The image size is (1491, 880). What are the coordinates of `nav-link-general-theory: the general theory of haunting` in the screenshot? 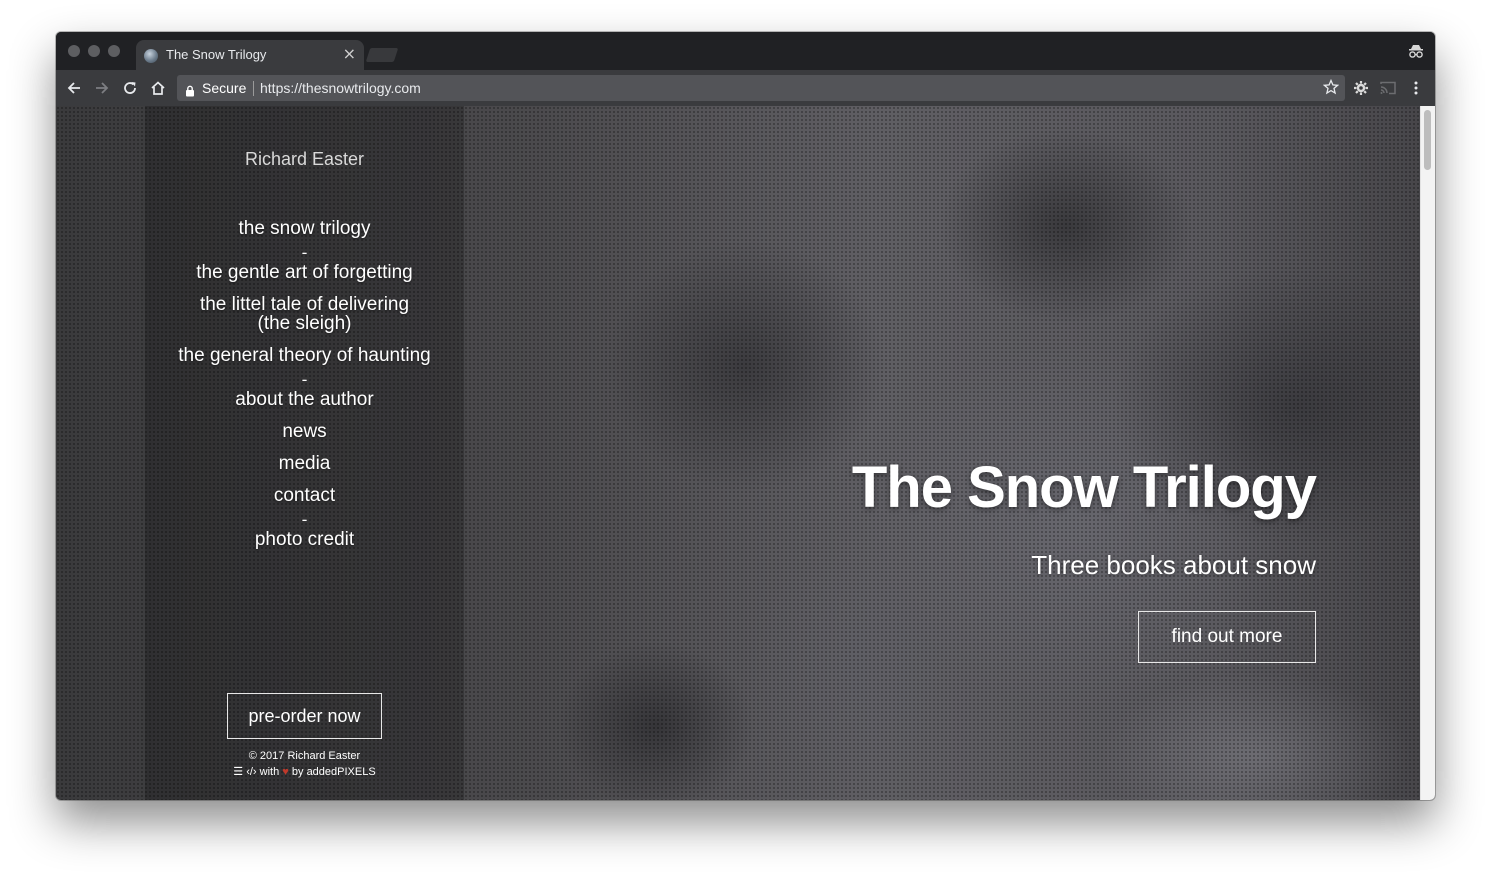 It's located at (304, 355).